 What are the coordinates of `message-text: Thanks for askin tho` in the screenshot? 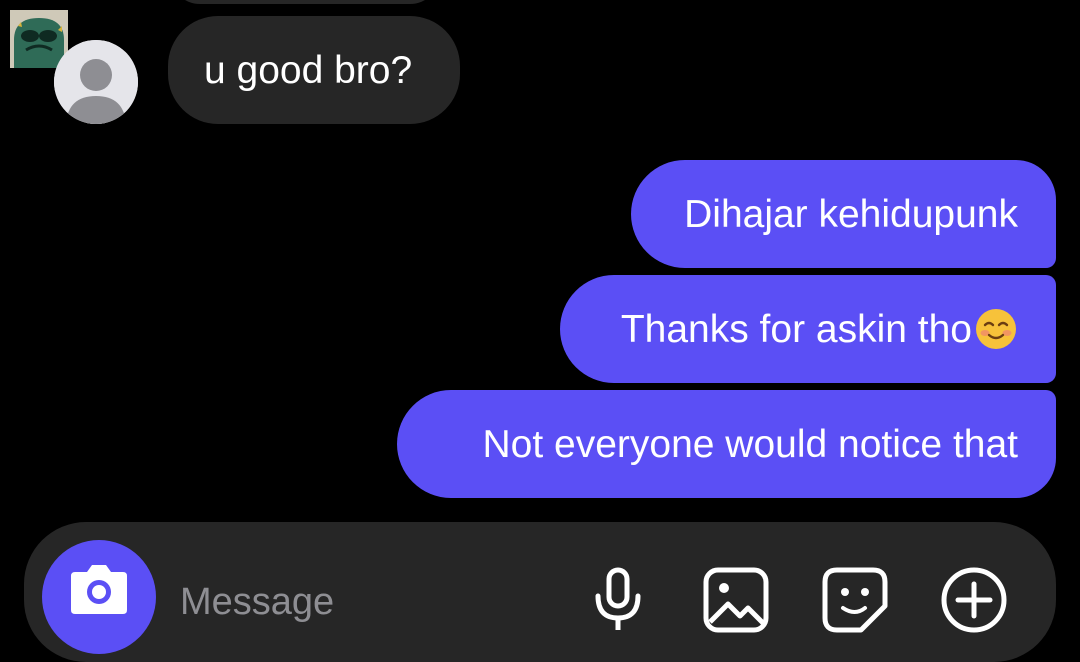 It's located at (796, 329).